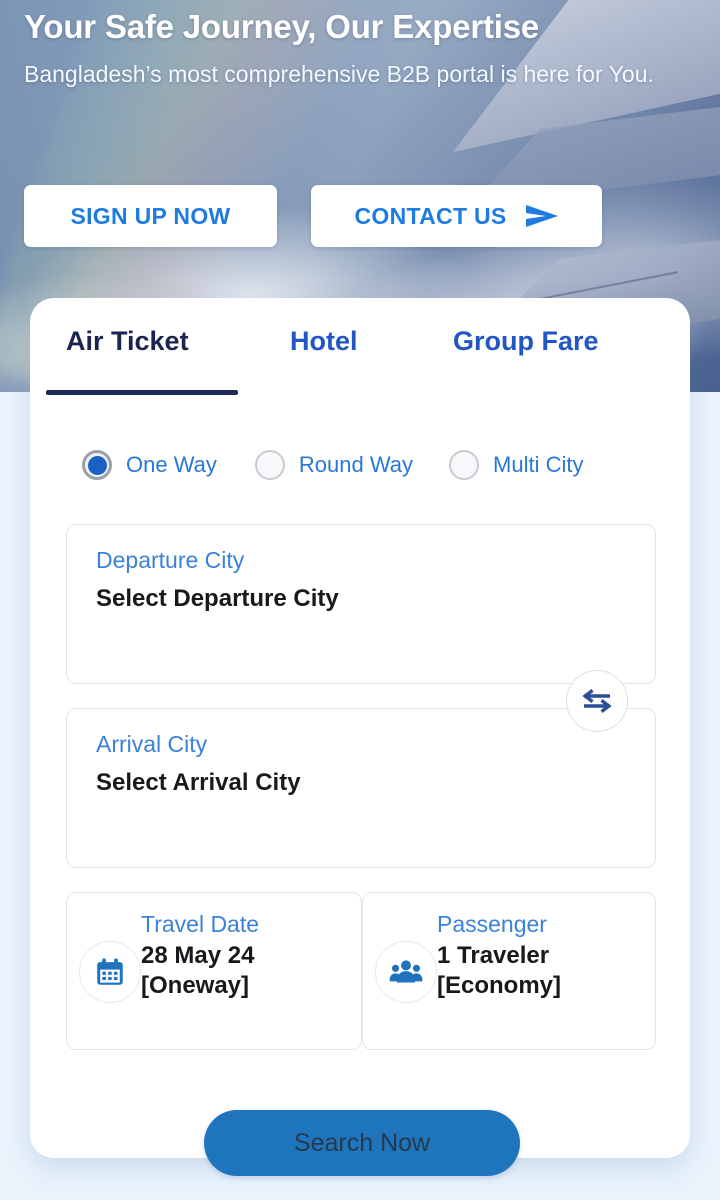 The image size is (720, 1200). I want to click on tab-air-ticket: Air Ticket, so click(127, 341).